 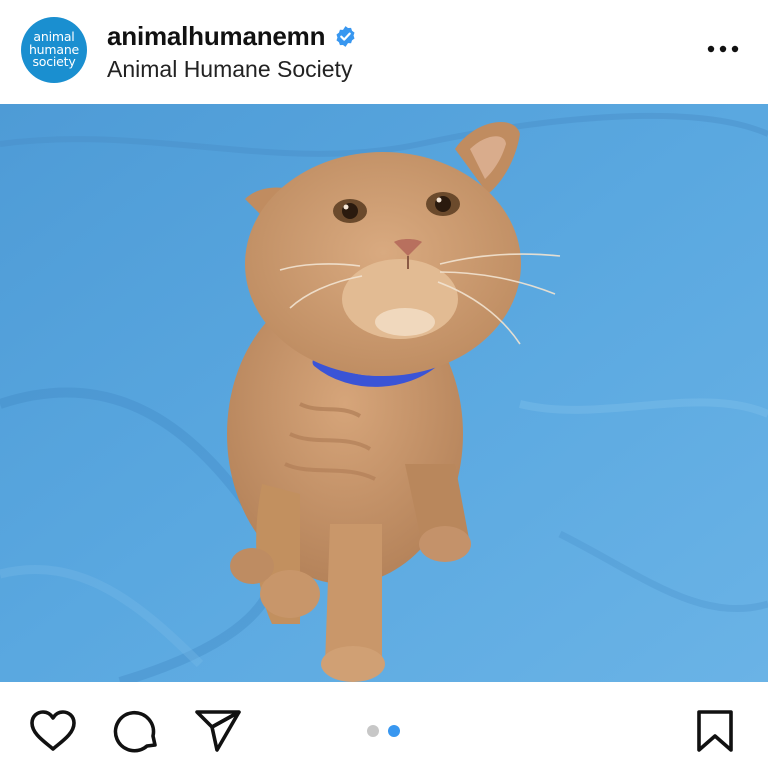 I want to click on avatar: animal humane society, so click(x=54, y=50).